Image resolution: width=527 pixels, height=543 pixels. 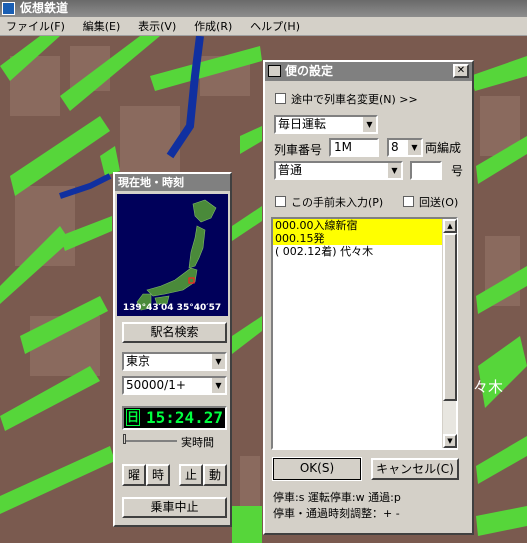 What do you see at coordinates (298, 150) in the screenshot?
I see `train-number-label: 列車番号` at bounding box center [298, 150].